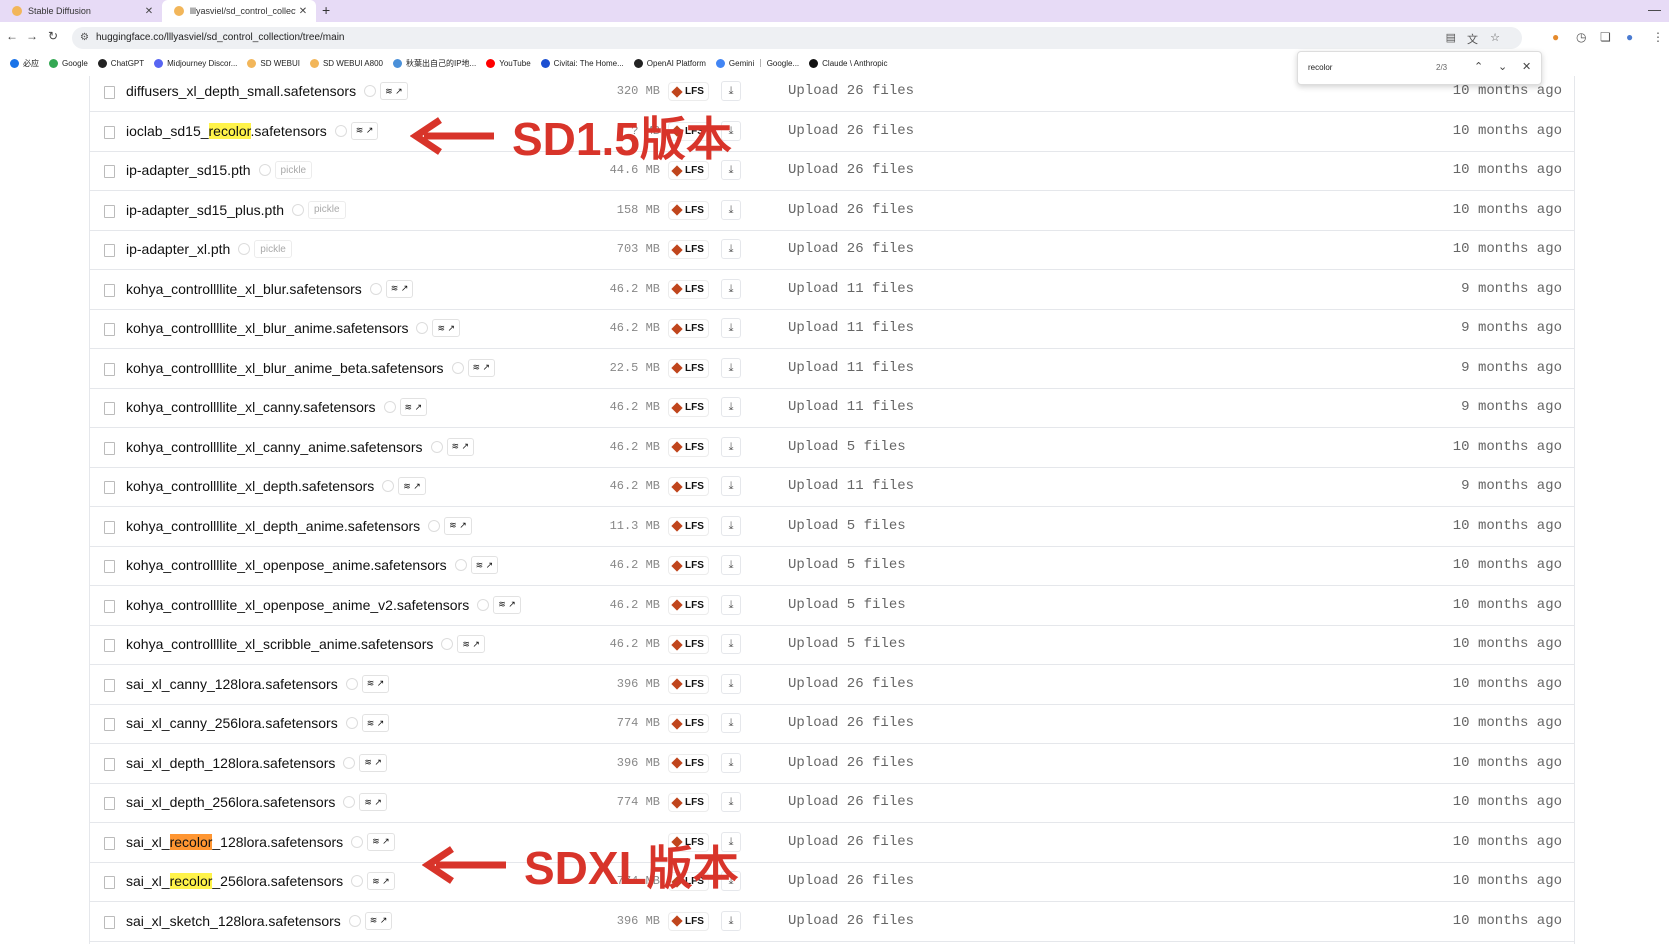  Describe the element at coordinates (508, 63) in the screenshot. I see `bookmark-item: YouTube` at that location.